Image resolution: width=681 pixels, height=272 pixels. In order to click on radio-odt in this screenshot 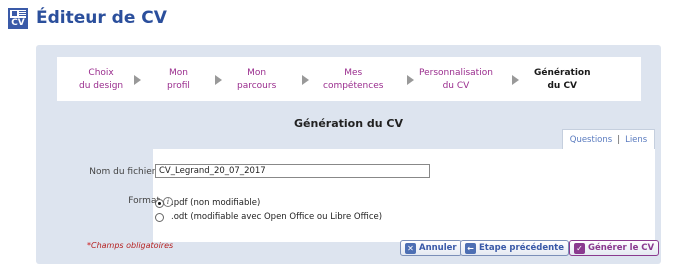, I will do `click(159, 217)`.